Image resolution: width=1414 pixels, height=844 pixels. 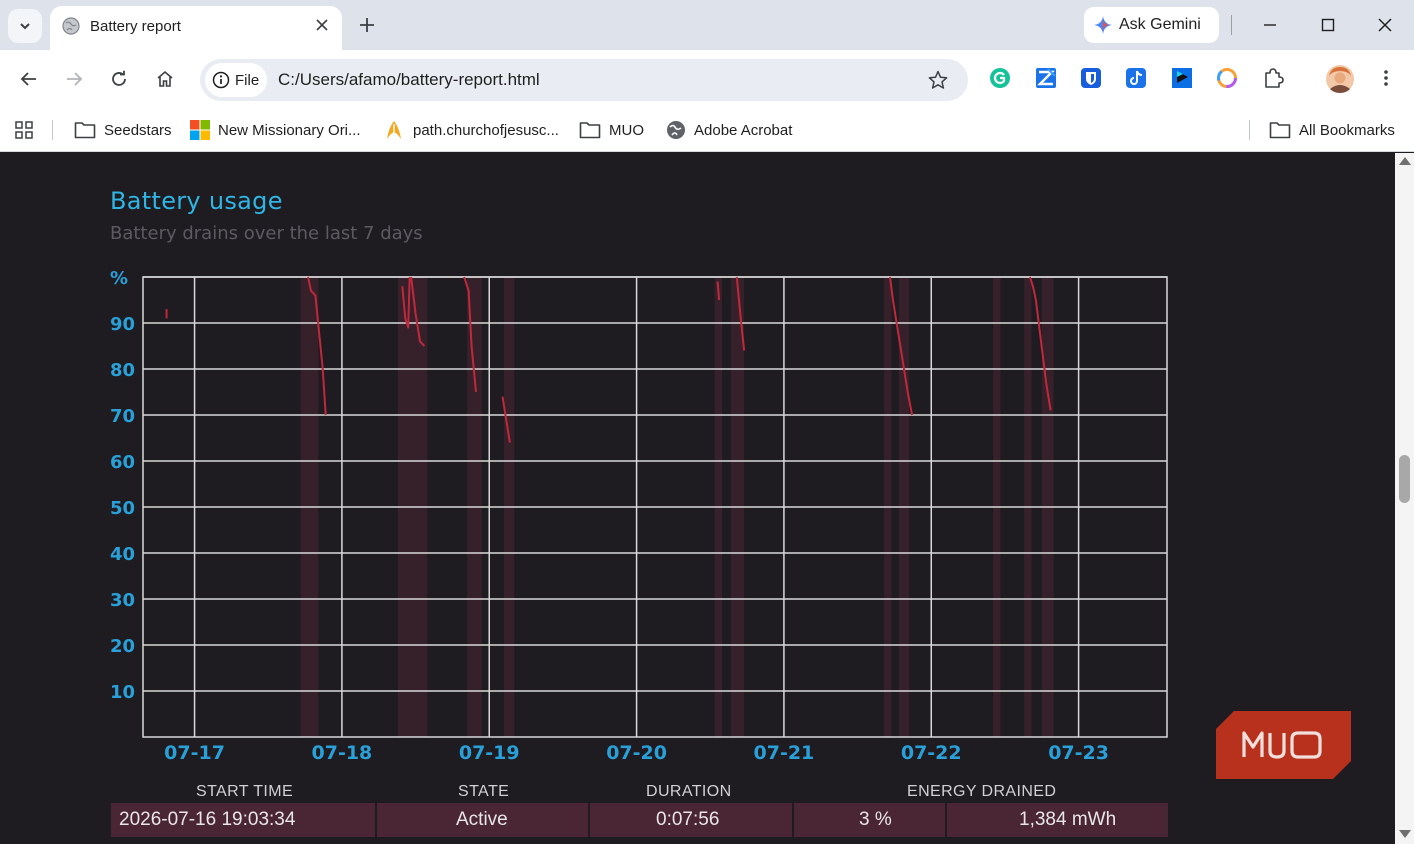 What do you see at coordinates (194, 753) in the screenshot?
I see `x-tick-label: 07-17` at bounding box center [194, 753].